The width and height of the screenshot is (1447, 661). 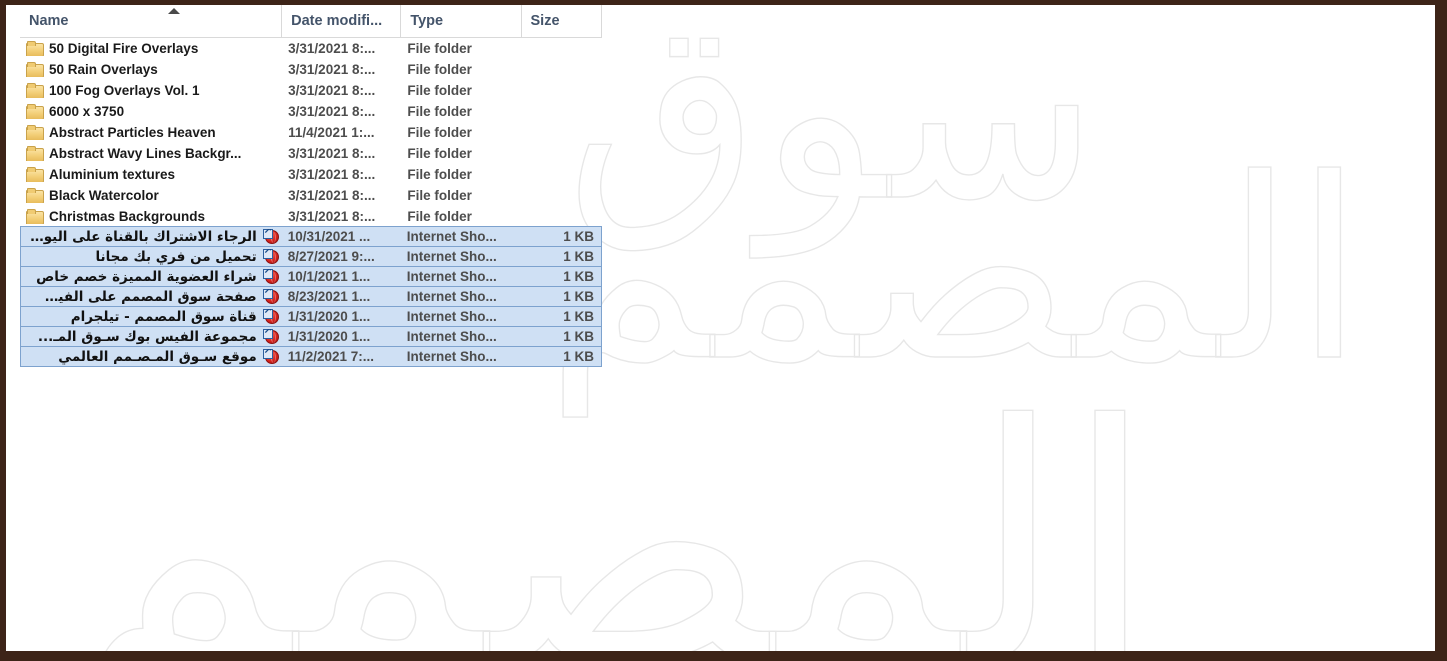 I want to click on cell-name: قناة سوق المصمم - تيلجرام, so click(x=151, y=316).